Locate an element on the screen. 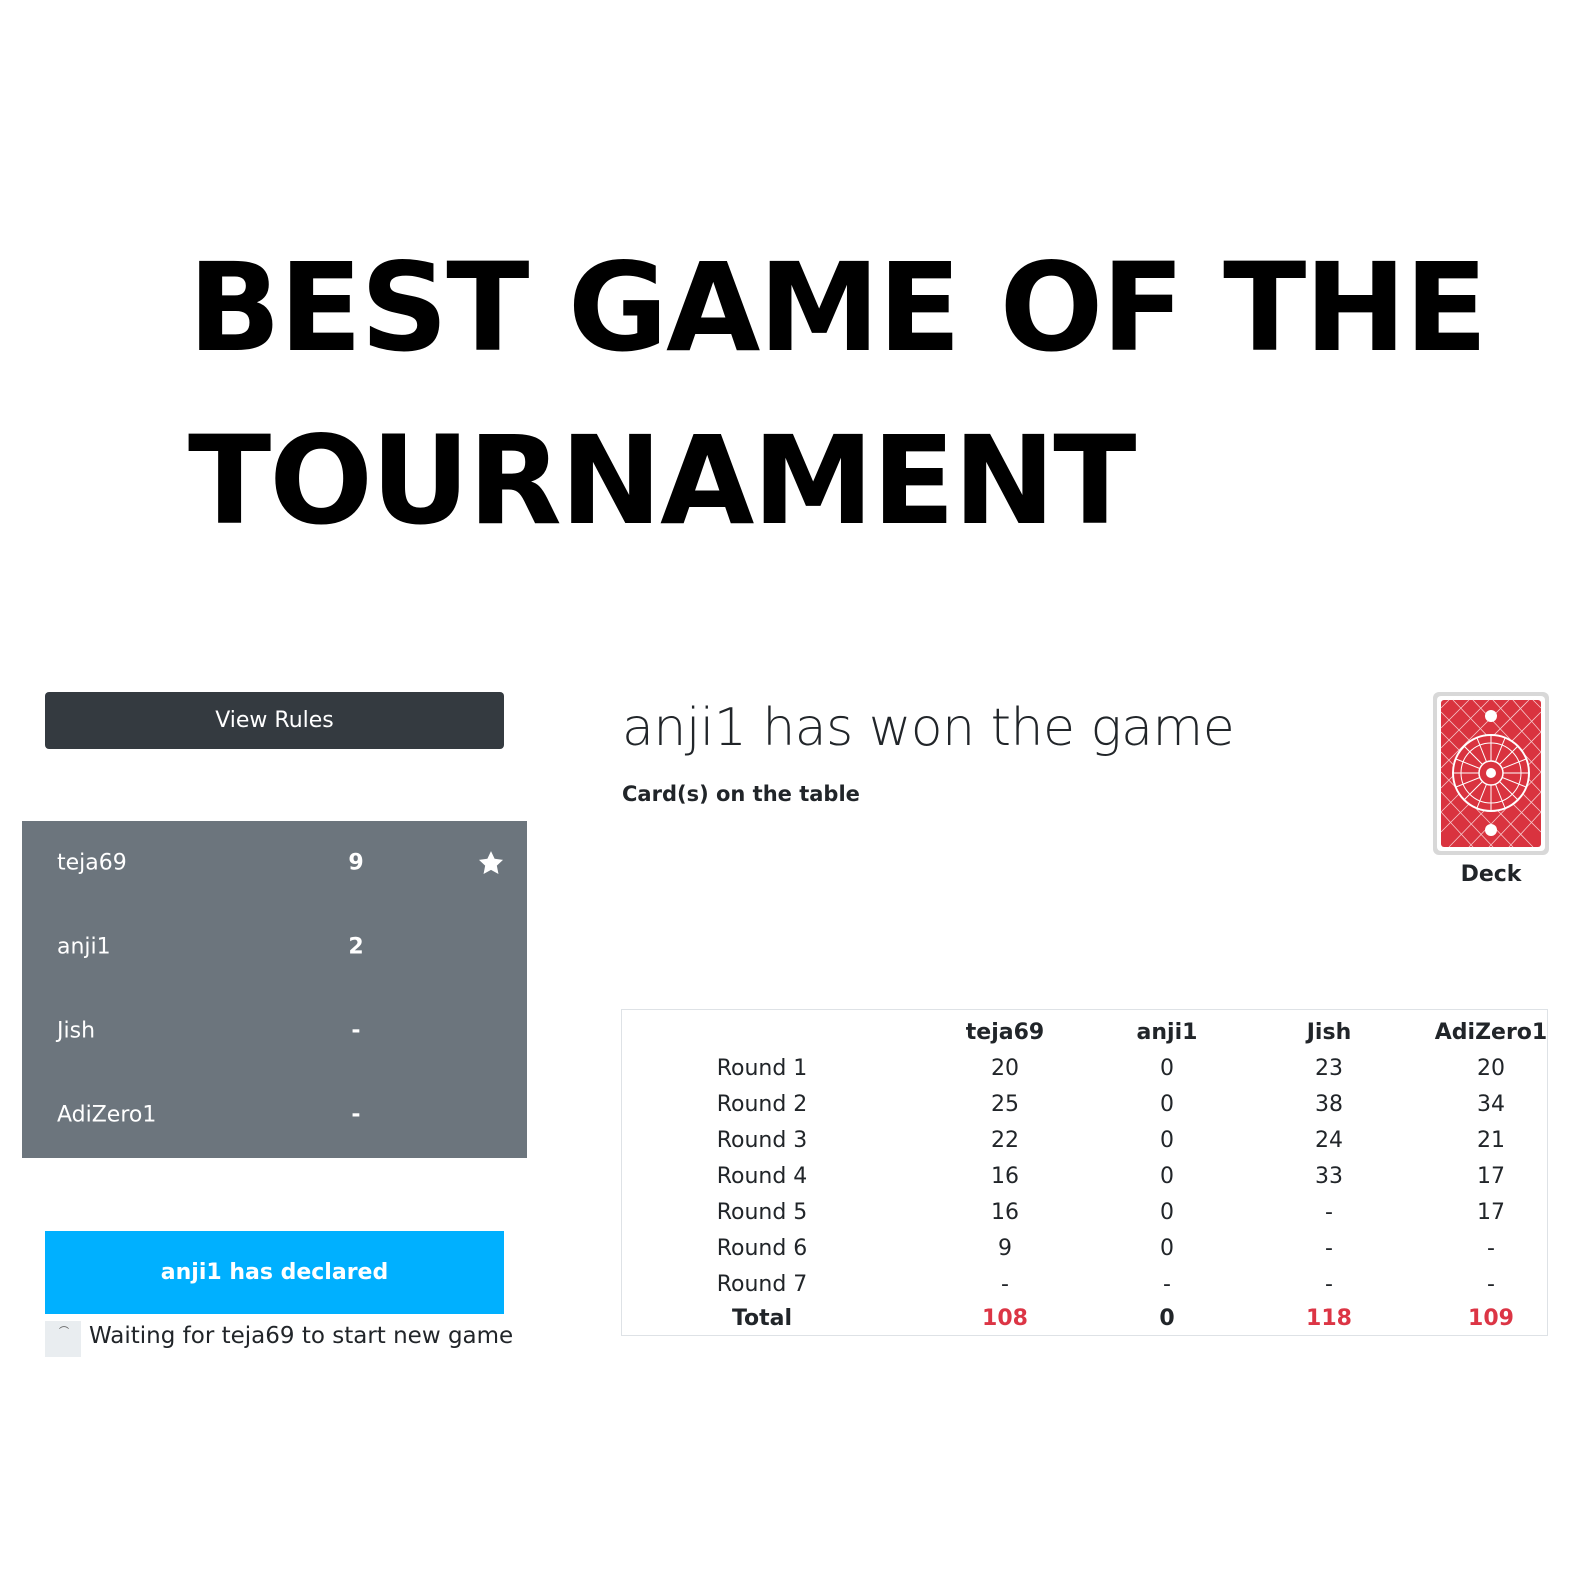  score-cell: 25 is located at coordinates (1005, 1104).